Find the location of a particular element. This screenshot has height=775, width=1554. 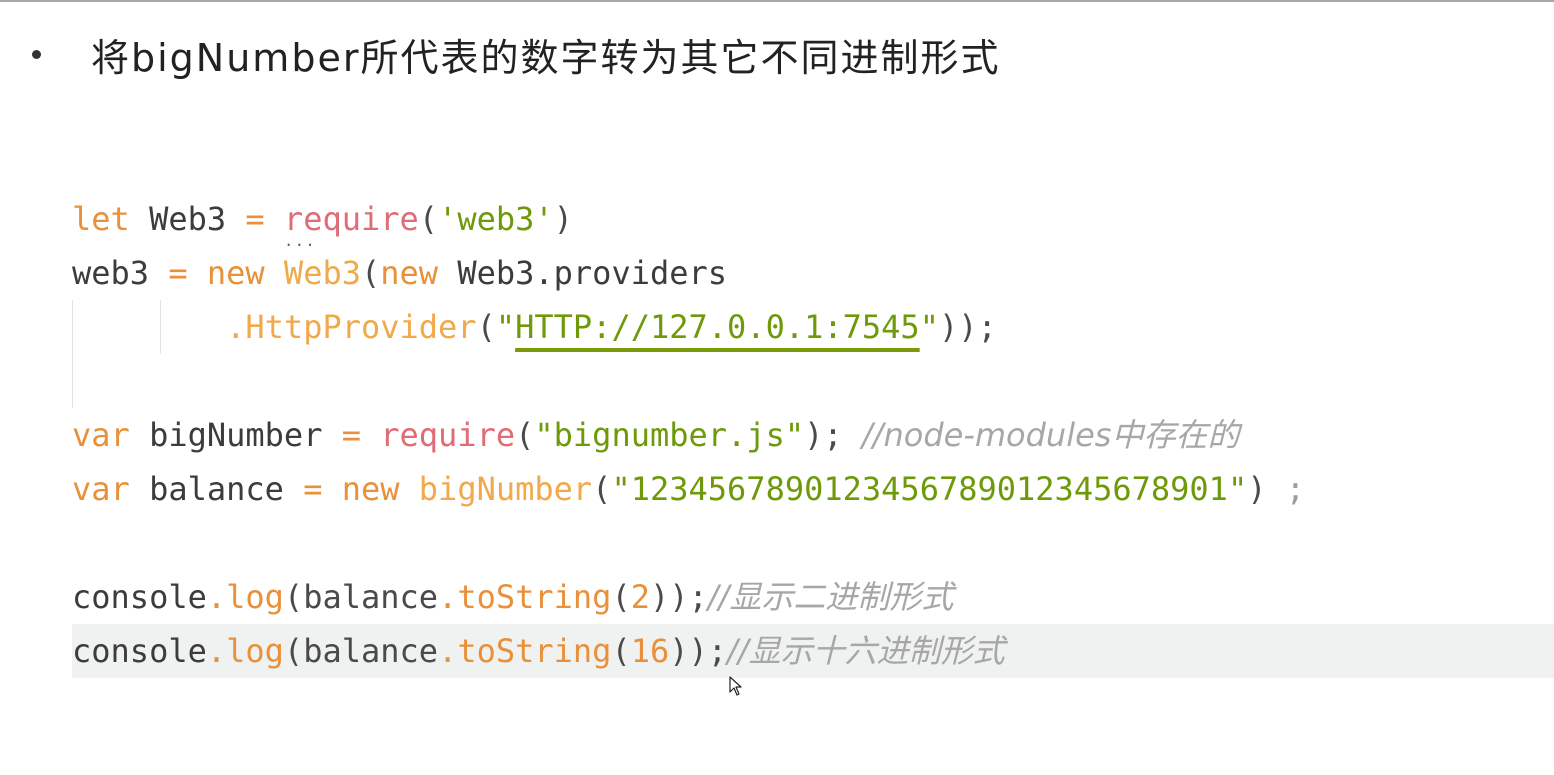

identifier: Web3 is located at coordinates (187, 219).